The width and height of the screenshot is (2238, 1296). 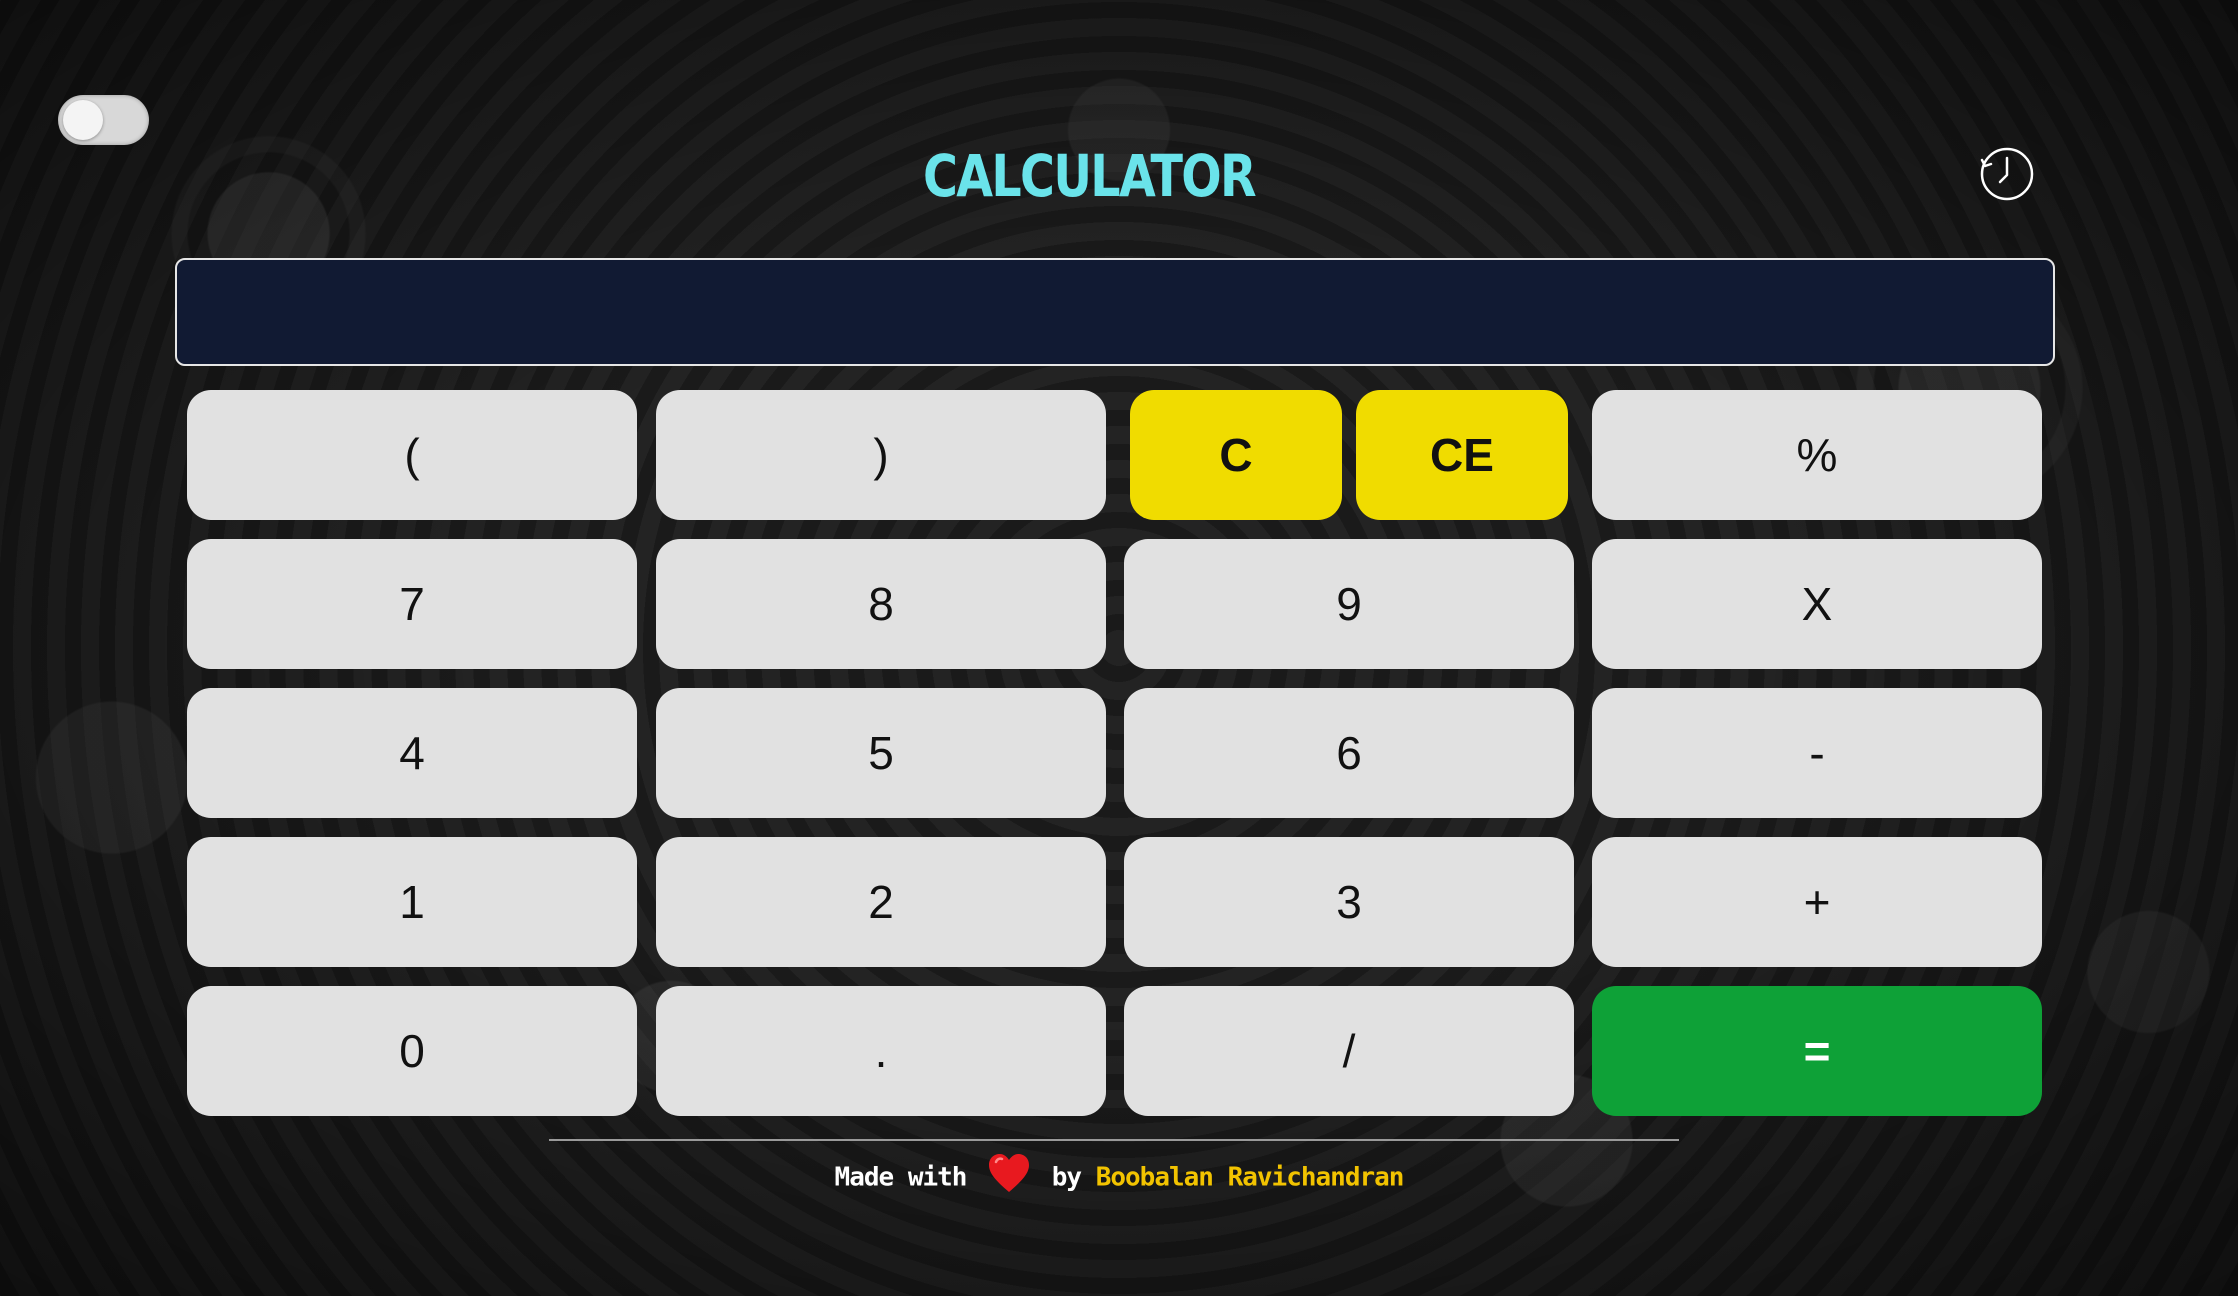 I want to click on footer: Made with by Boobalan Ravichandran, so click(x=1119, y=1175).